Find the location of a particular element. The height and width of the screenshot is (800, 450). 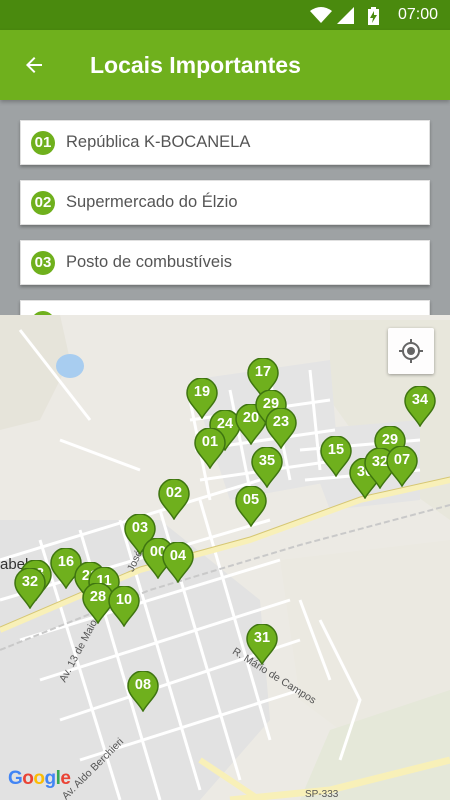

list-item: 02 Supermercado do Élzio is located at coordinates (225, 202).